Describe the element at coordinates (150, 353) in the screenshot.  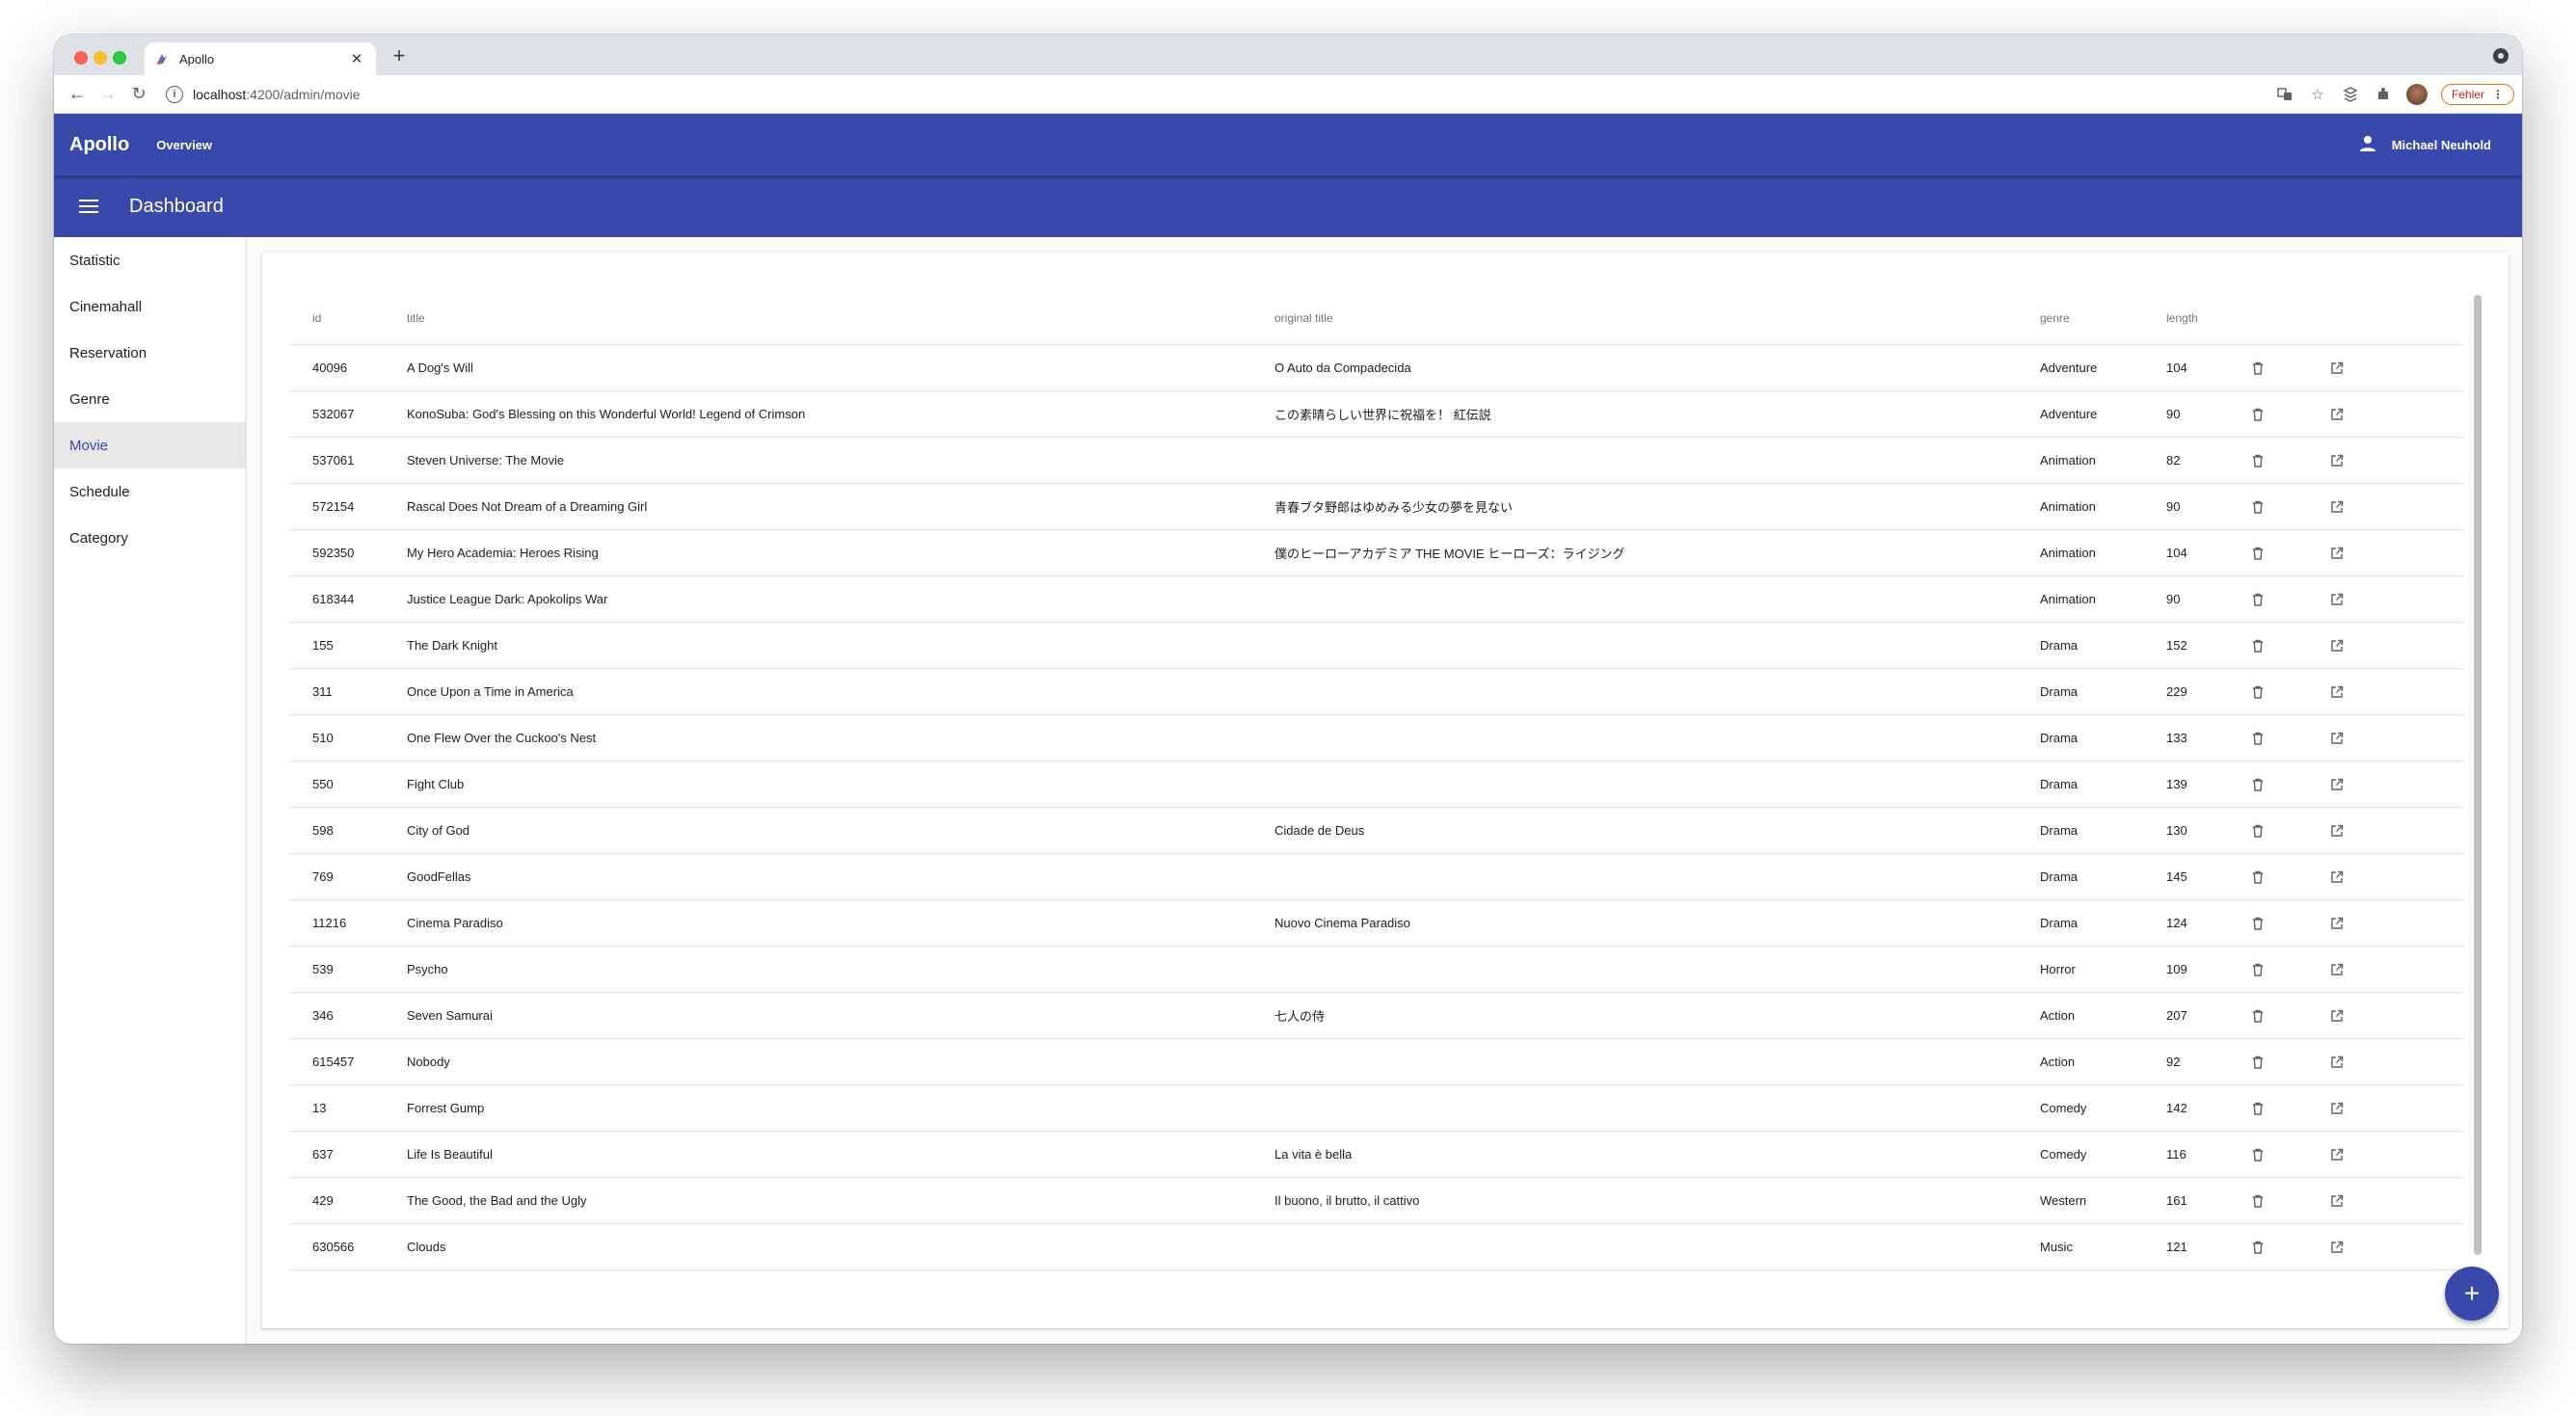
I see `sidebar-item-reservation: Reservation` at that location.